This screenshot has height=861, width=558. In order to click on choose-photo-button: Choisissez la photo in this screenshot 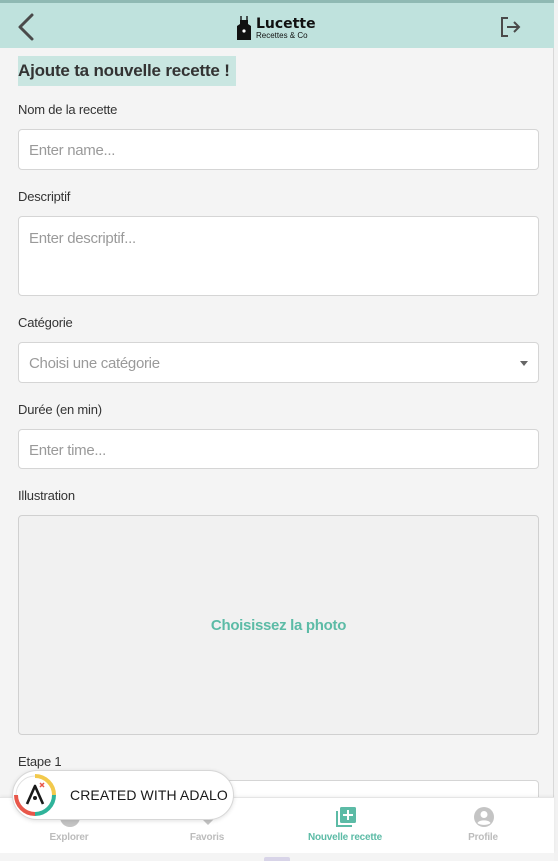, I will do `click(278, 625)`.